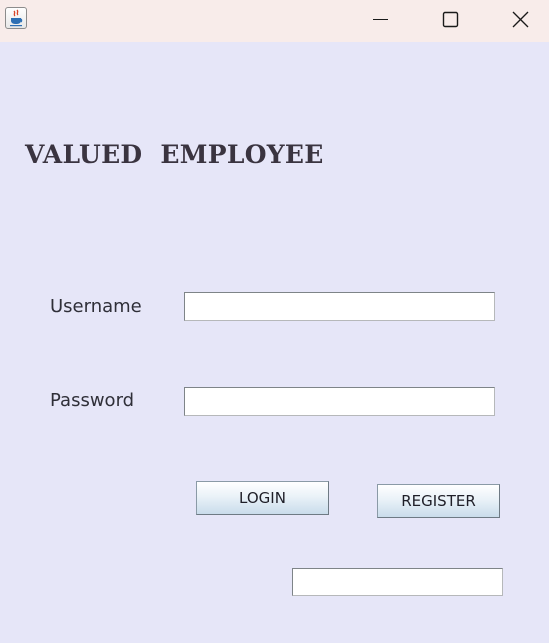 This screenshot has height=643, width=549. What do you see at coordinates (438, 501) in the screenshot?
I see `register-button: REGISTER` at bounding box center [438, 501].